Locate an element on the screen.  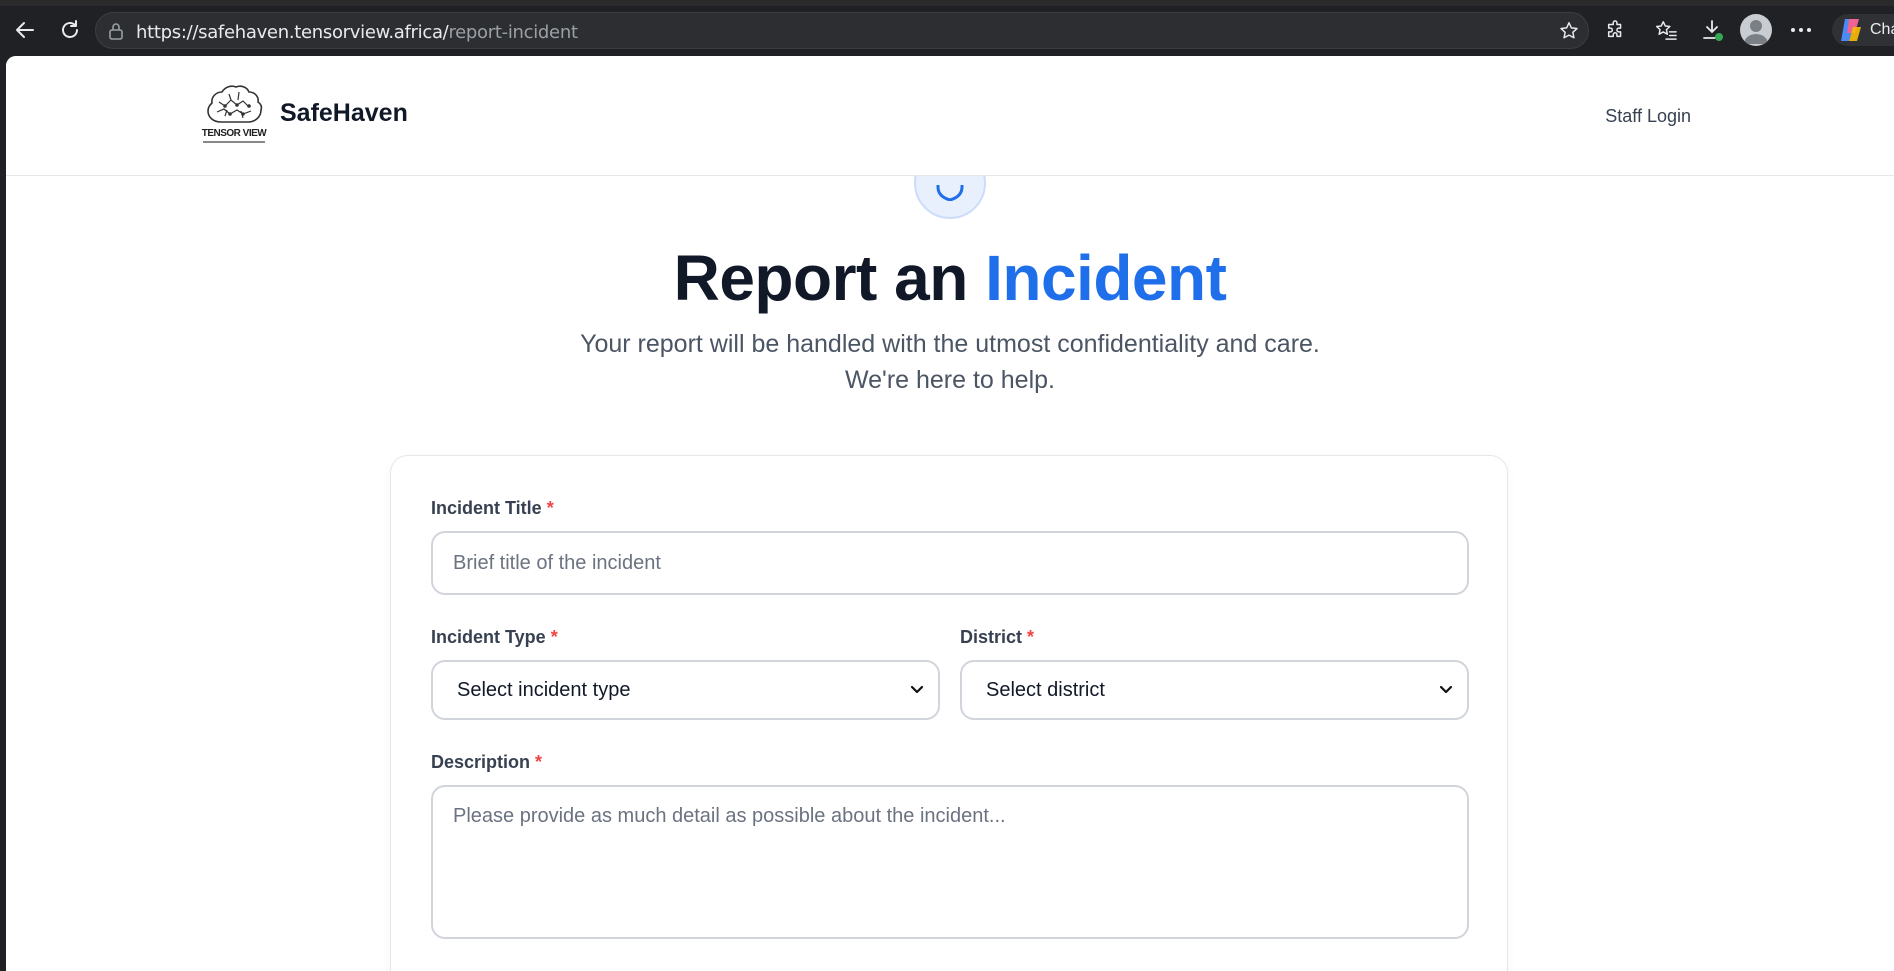
brain-logo-icon is located at coordinates (235, 104).